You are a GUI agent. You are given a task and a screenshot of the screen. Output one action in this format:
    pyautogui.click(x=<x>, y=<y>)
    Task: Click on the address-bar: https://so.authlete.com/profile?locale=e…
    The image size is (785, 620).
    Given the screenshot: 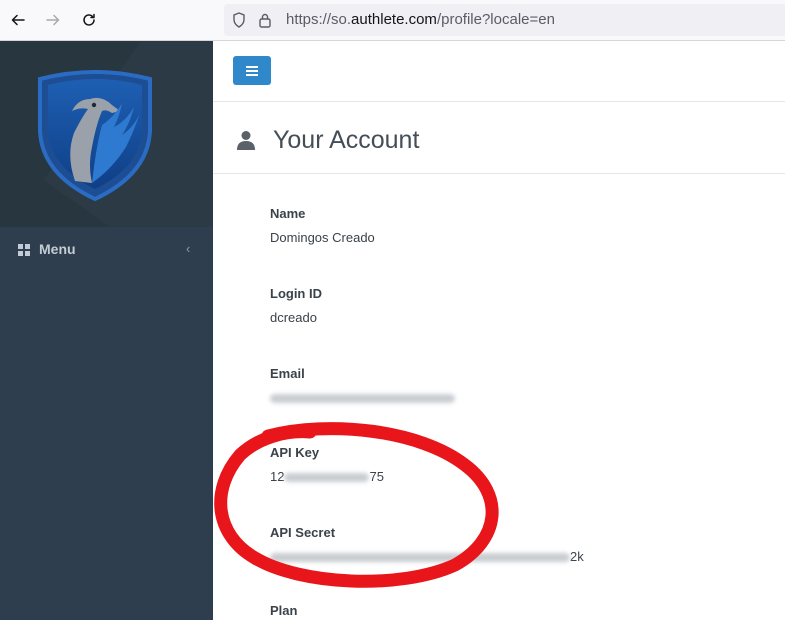 What is the action you would take?
    pyautogui.click(x=504, y=20)
    